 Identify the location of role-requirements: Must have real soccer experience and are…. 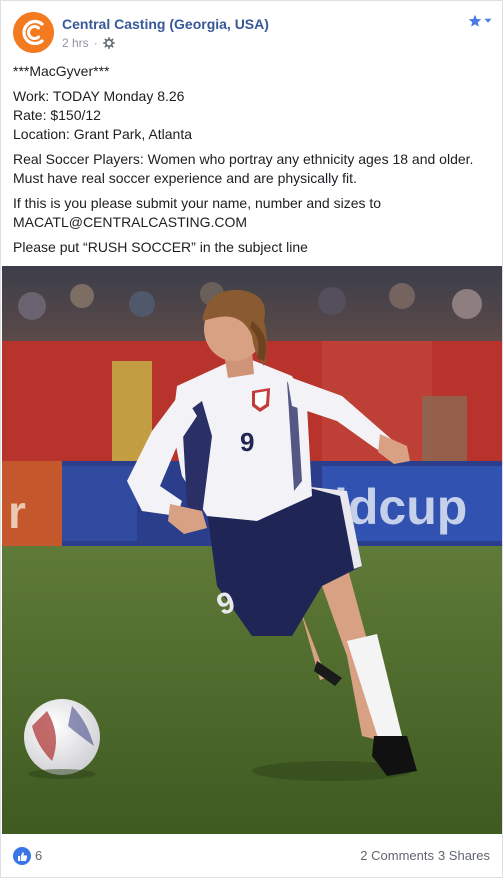
(185, 178).